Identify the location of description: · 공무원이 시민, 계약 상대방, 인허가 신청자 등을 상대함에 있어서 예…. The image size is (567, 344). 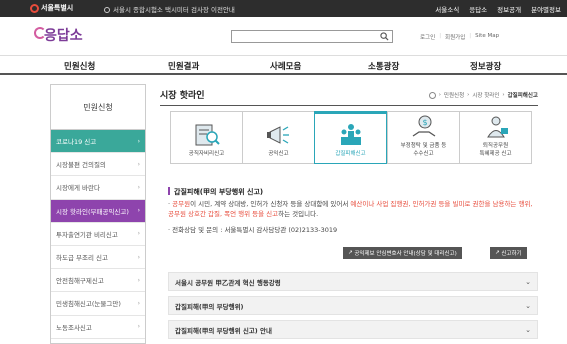
(350, 209).